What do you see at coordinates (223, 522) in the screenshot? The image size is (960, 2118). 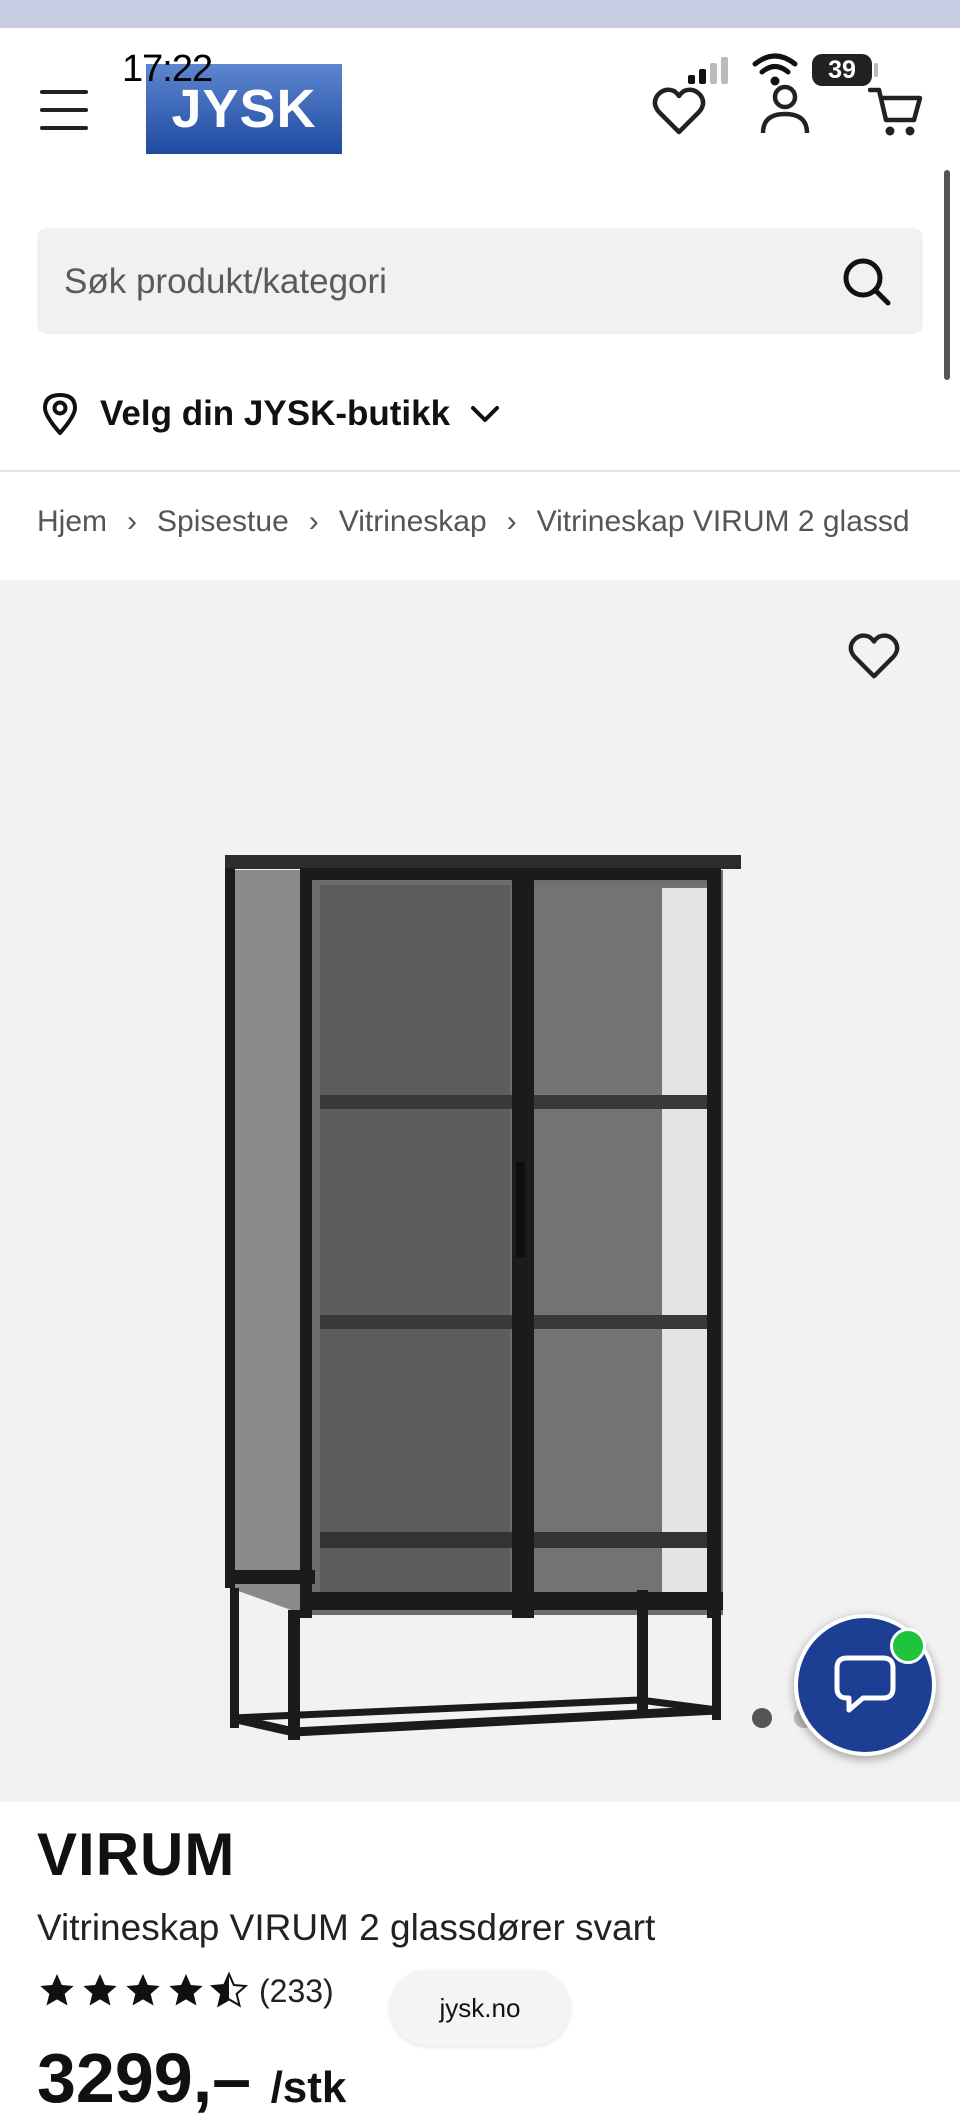 I see `breadcrumb-dining-room: Spisestue` at bounding box center [223, 522].